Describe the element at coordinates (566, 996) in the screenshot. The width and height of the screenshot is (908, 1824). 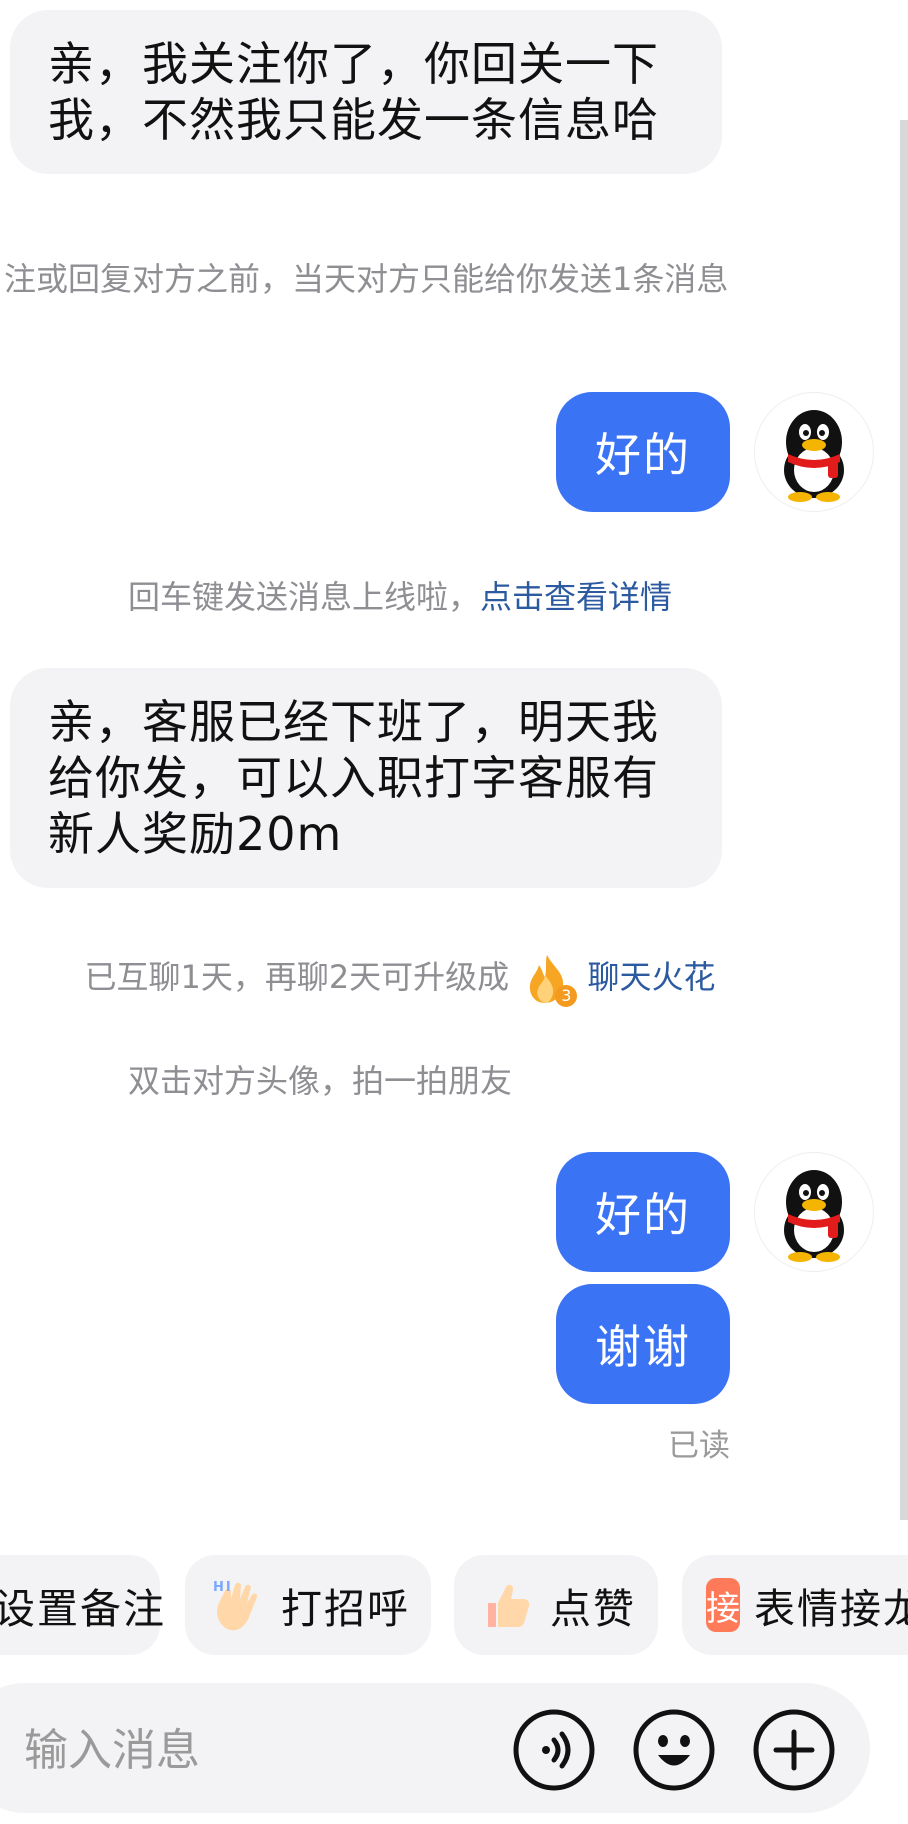
I see `spark-level-badge: 3` at that location.